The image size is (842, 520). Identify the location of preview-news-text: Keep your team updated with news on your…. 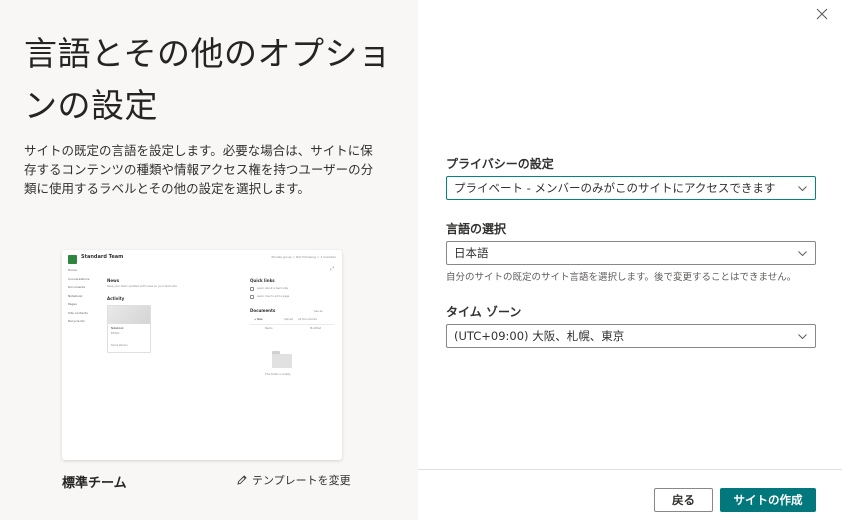
(142, 286).